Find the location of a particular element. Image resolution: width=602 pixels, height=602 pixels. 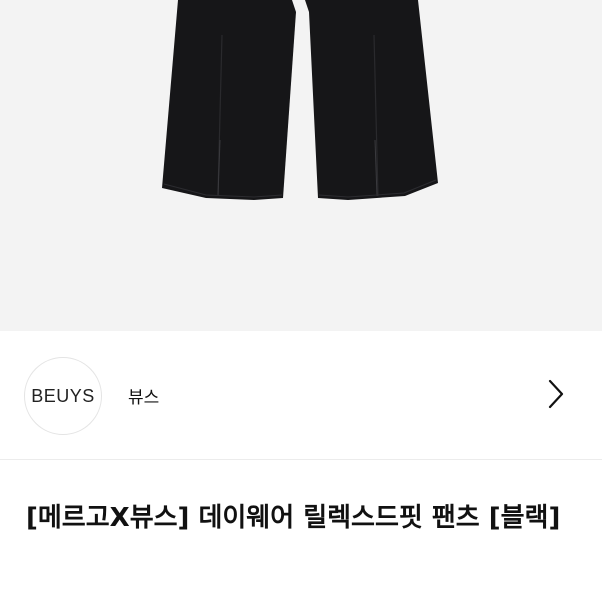

brand-link-button is located at coordinates (556, 394).